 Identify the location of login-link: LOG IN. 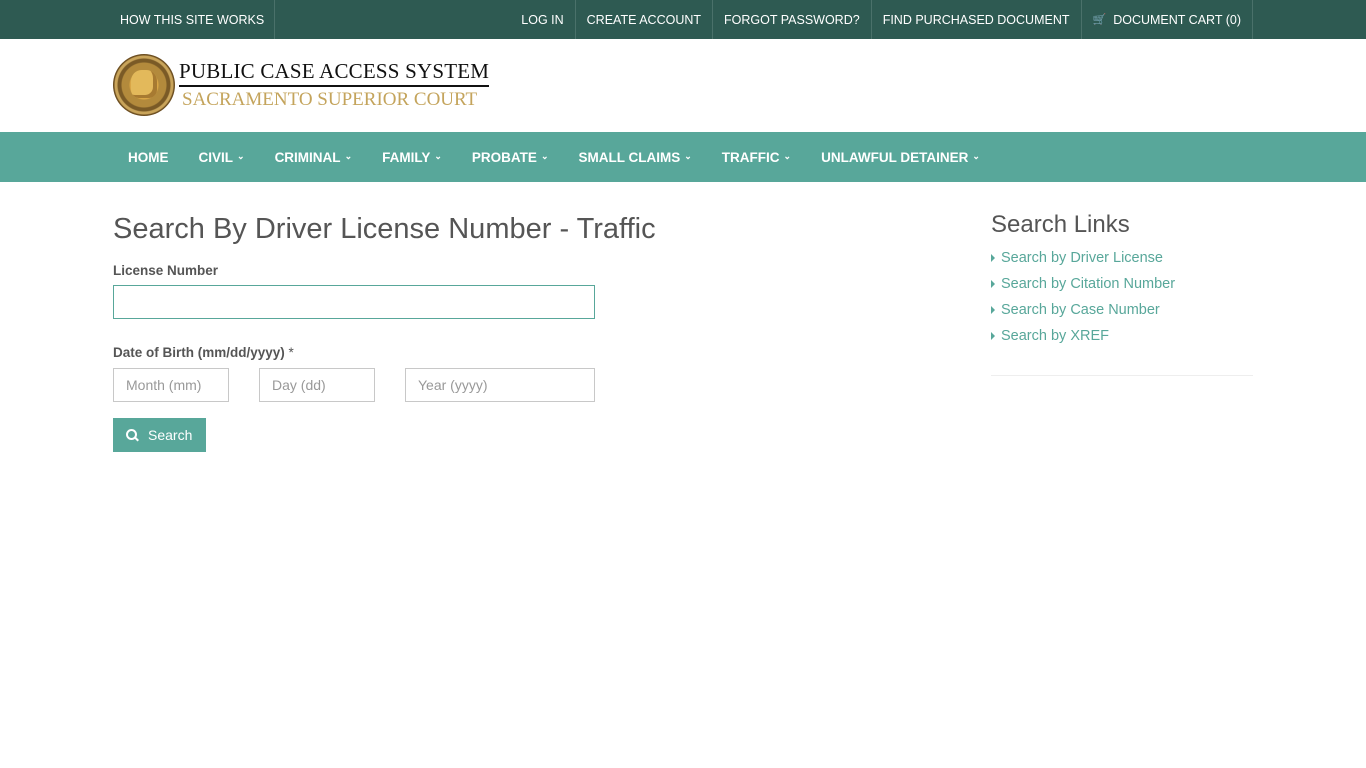
(543, 19).